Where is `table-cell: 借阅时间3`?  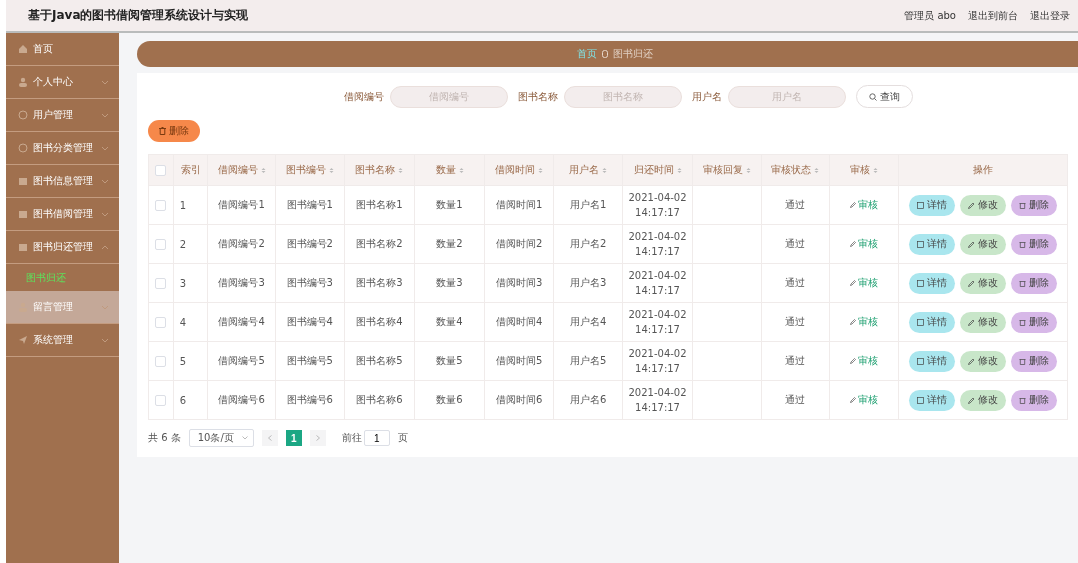
table-cell: 借阅时间3 is located at coordinates (519, 282).